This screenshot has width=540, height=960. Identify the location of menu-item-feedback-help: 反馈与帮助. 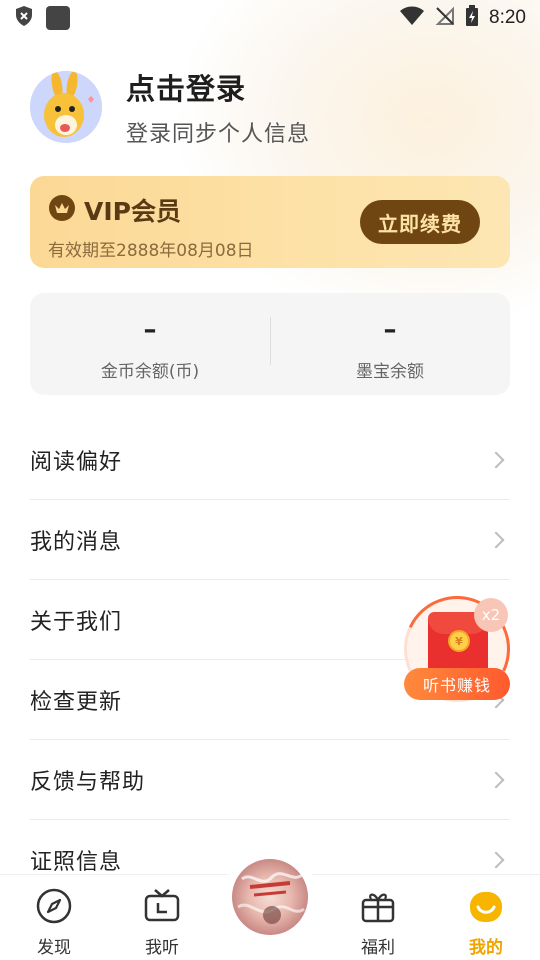
(270, 780).